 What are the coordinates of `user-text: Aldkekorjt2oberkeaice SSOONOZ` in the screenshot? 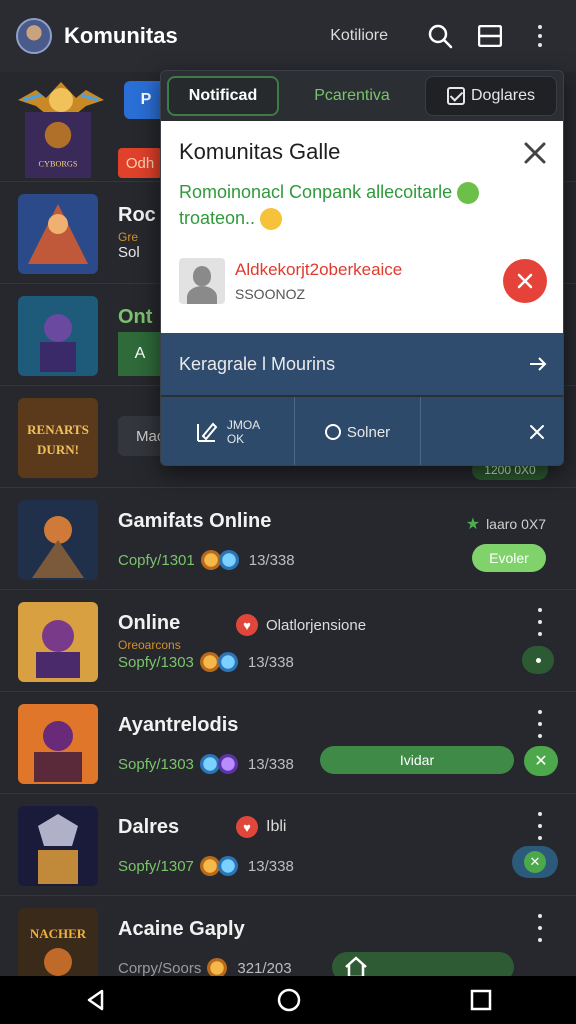 It's located at (318, 281).